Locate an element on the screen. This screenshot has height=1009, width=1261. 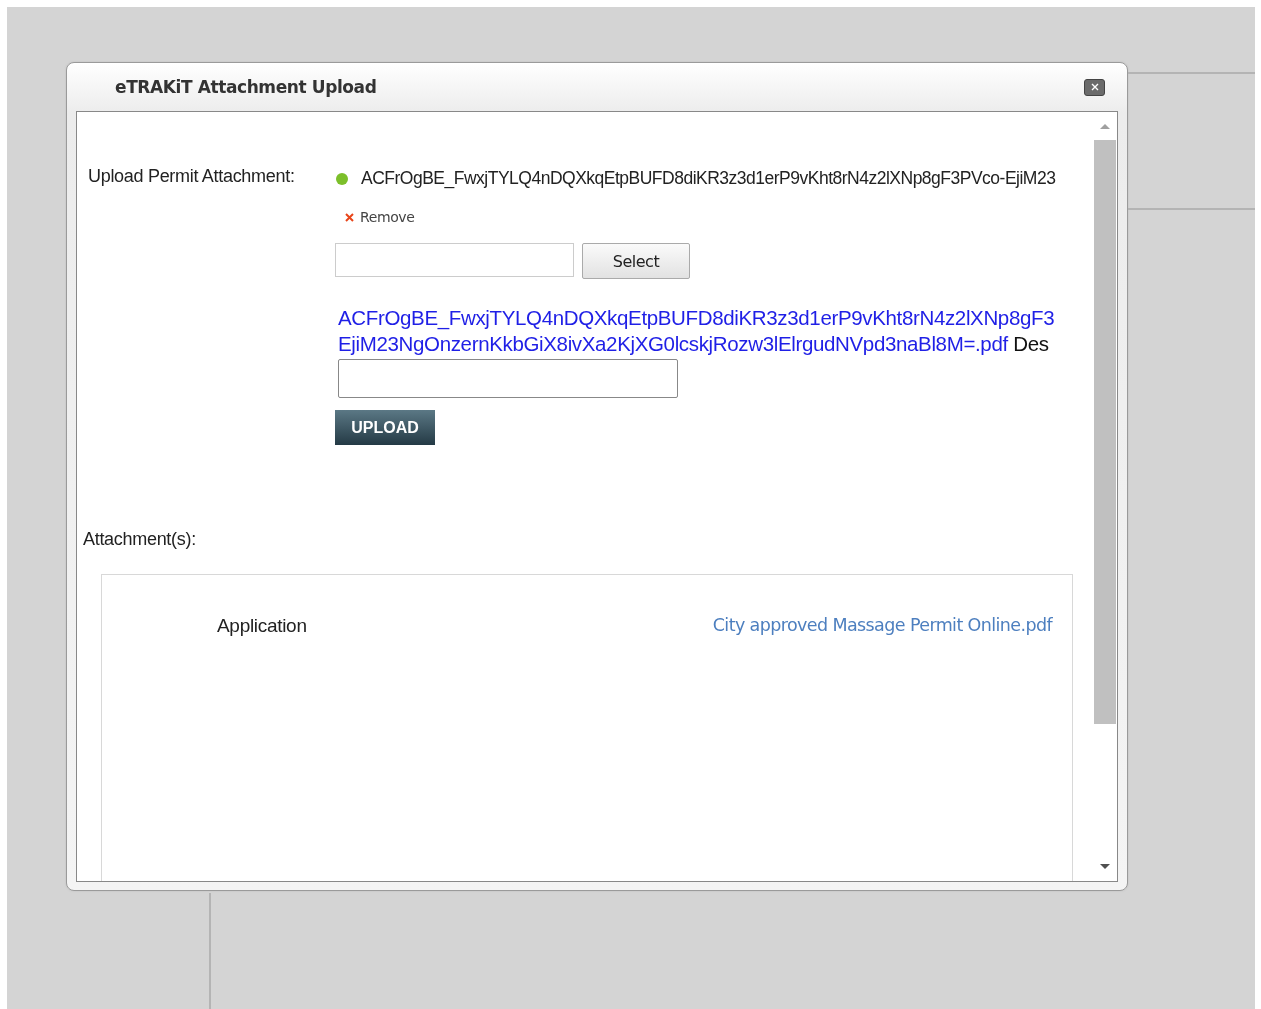
file-input-field is located at coordinates (454, 260).